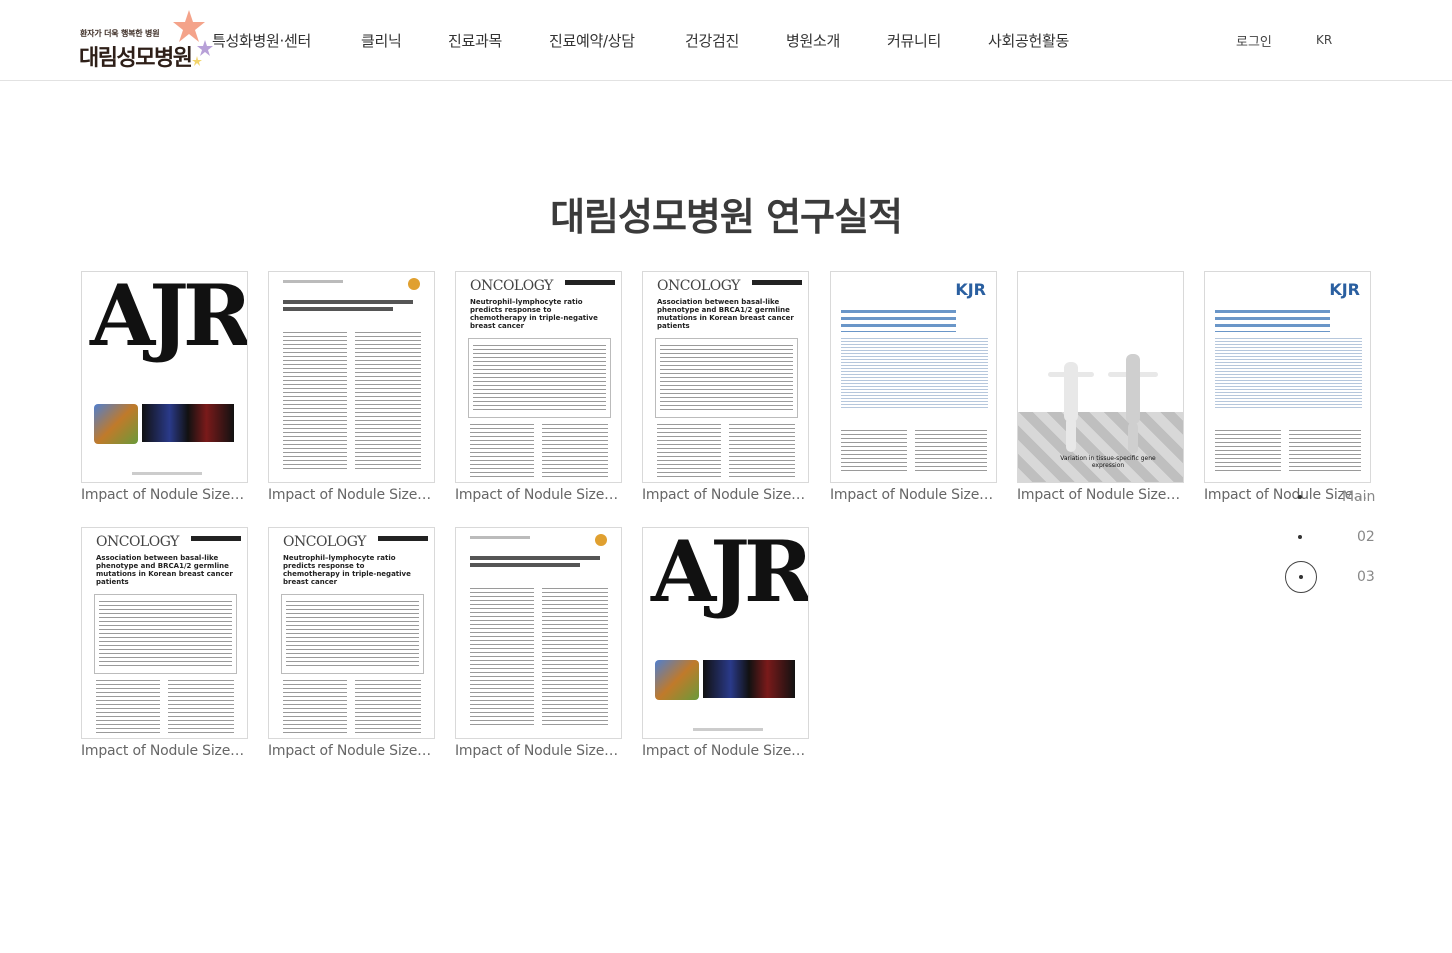  What do you see at coordinates (914, 40) in the screenshot?
I see `nav-community: 커뮤니티` at bounding box center [914, 40].